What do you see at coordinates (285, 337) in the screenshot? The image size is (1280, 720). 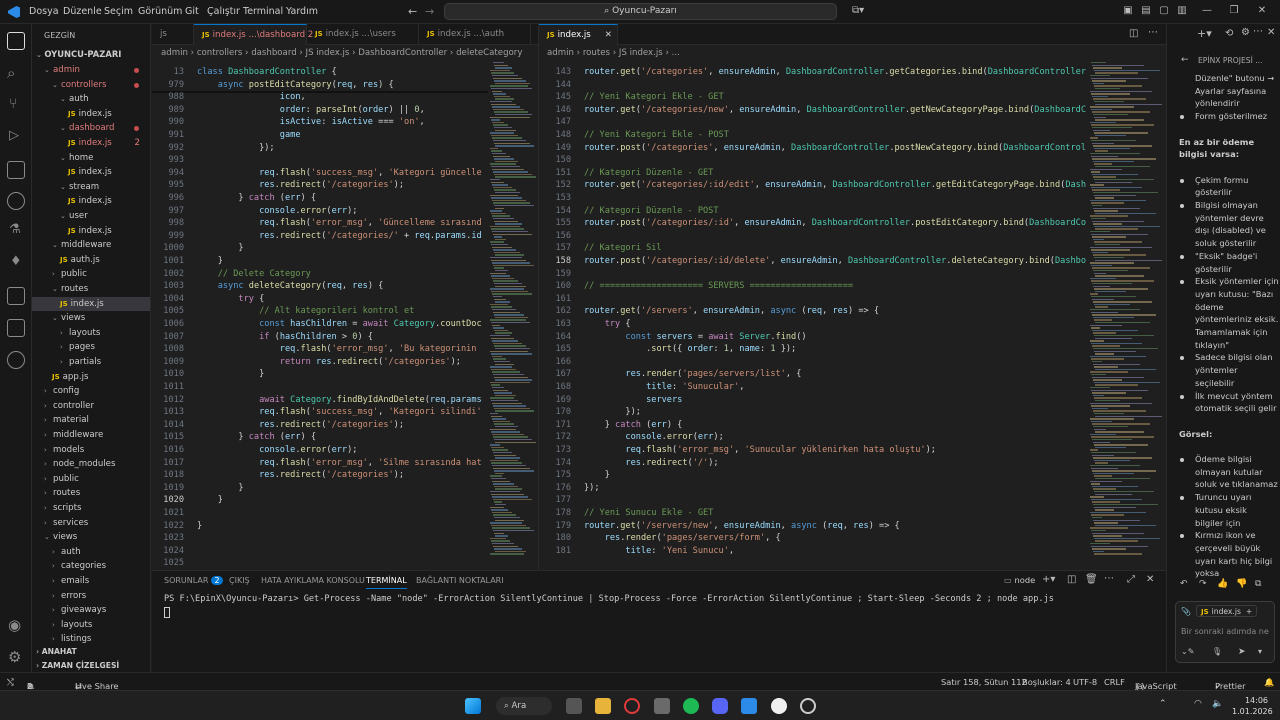 I see `code-line: if (hasChildren > 0) {` at bounding box center [285, 337].